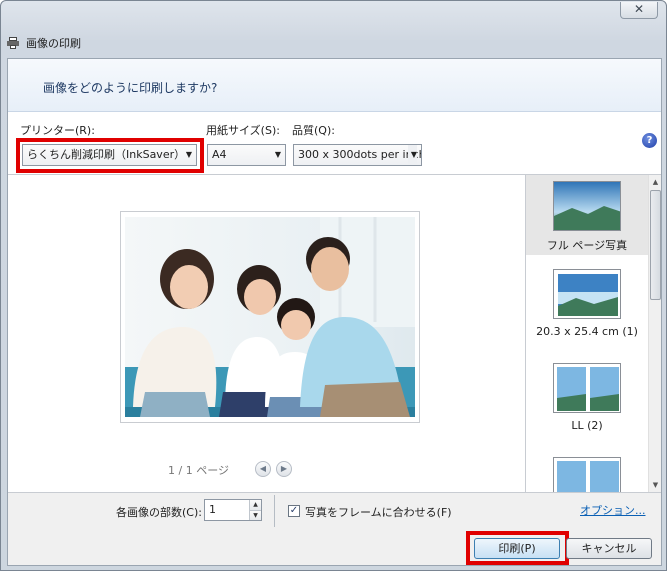 Image resolution: width=667 pixels, height=571 pixels. I want to click on fit-to-frame-checkbox: ✓, so click(294, 511).